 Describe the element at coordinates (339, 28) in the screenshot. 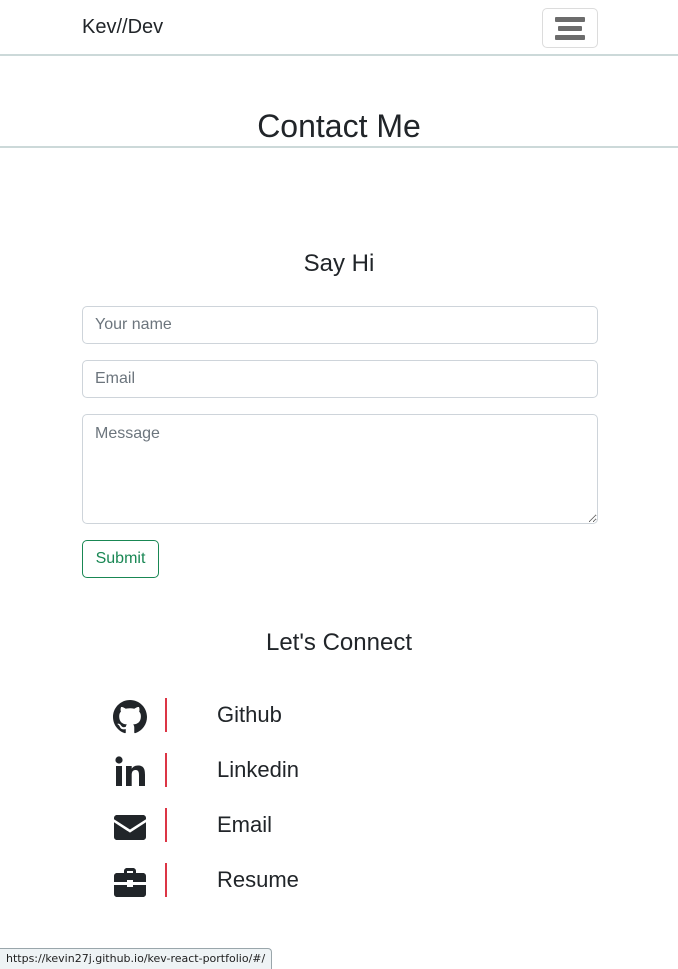

I see `navbar: Kev//Dev` at that location.